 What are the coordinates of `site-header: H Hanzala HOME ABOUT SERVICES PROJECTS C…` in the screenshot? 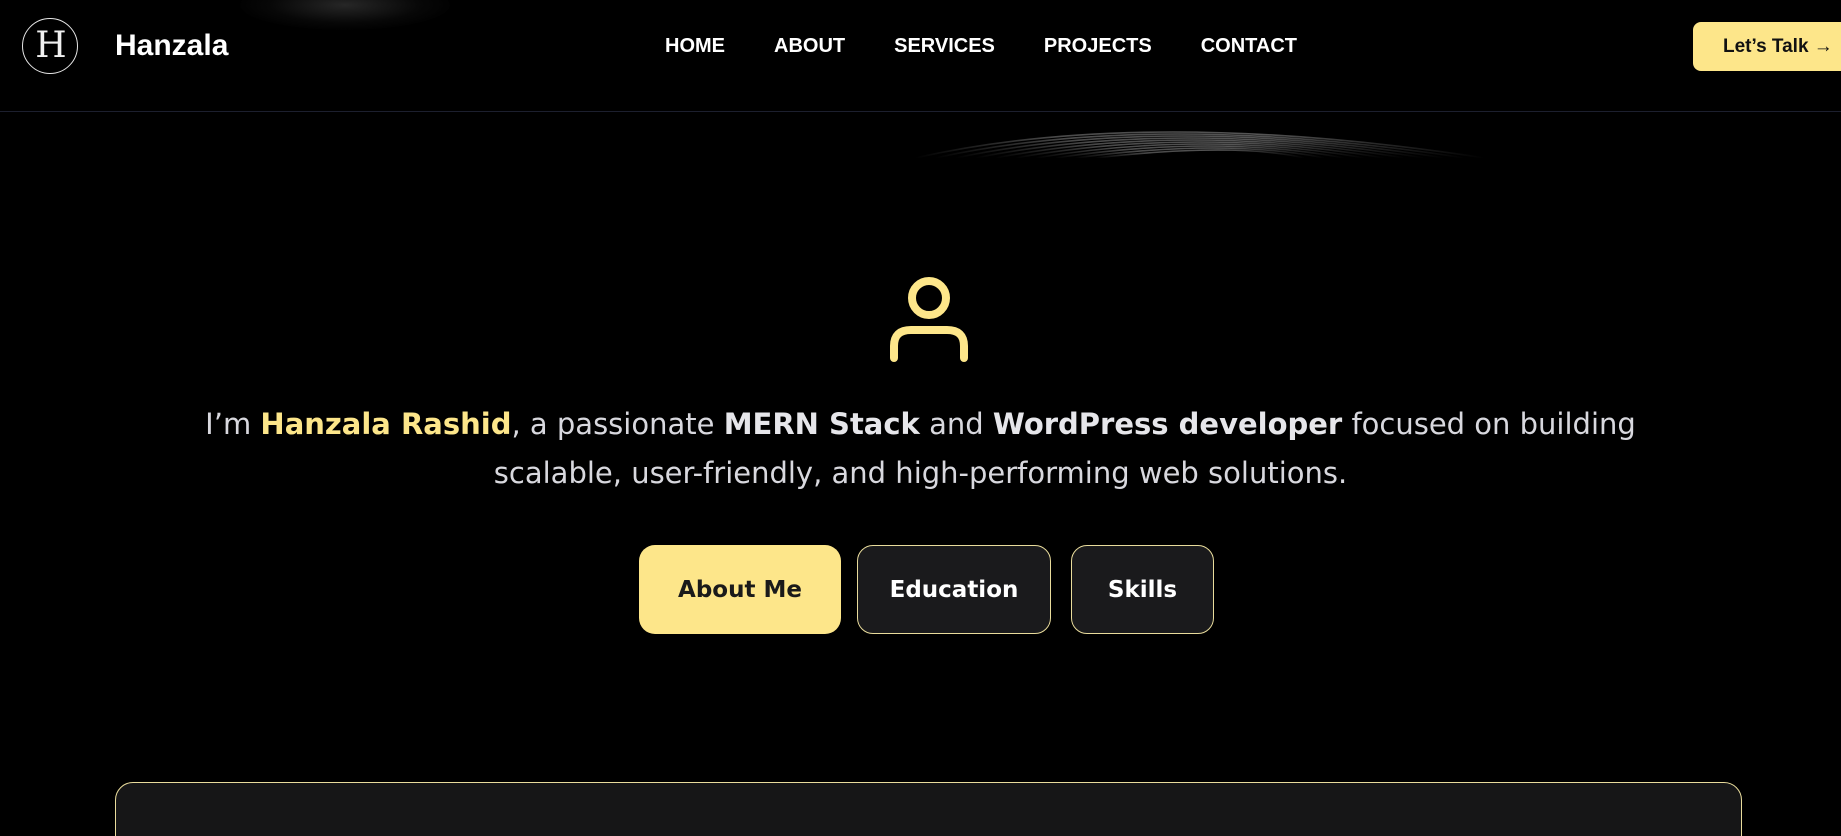 It's located at (920, 56).